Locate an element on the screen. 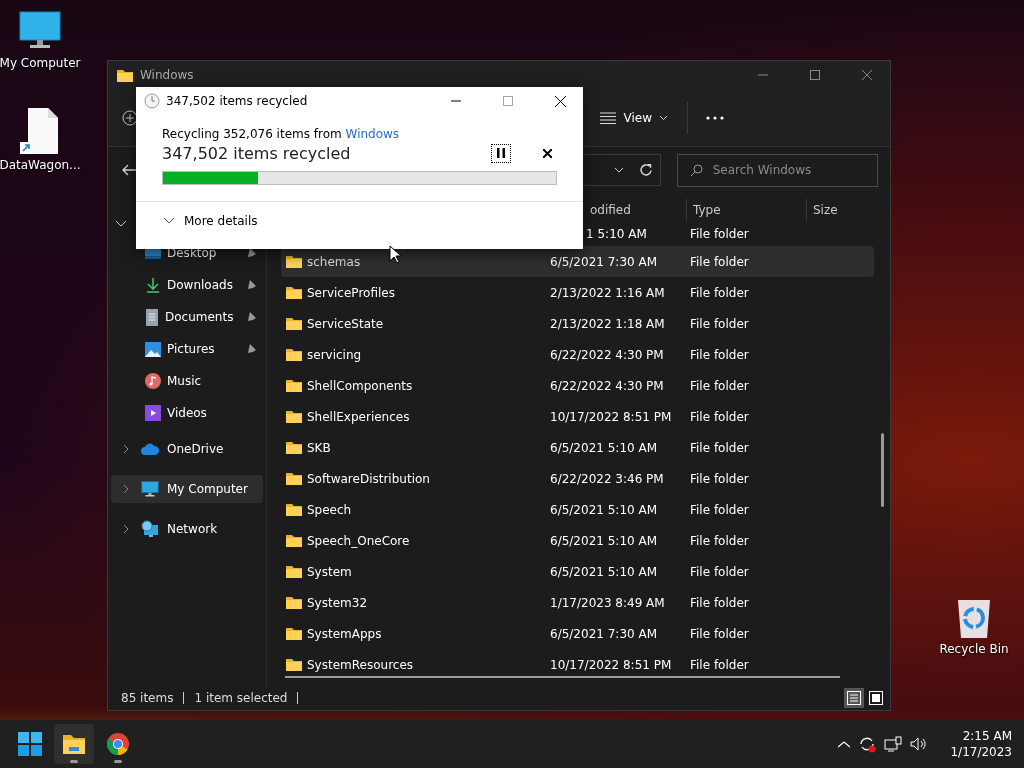 The height and width of the screenshot is (768, 1024). file-row: SystemApps 6/5/2021 7:30 AM File folder is located at coordinates (577, 633).